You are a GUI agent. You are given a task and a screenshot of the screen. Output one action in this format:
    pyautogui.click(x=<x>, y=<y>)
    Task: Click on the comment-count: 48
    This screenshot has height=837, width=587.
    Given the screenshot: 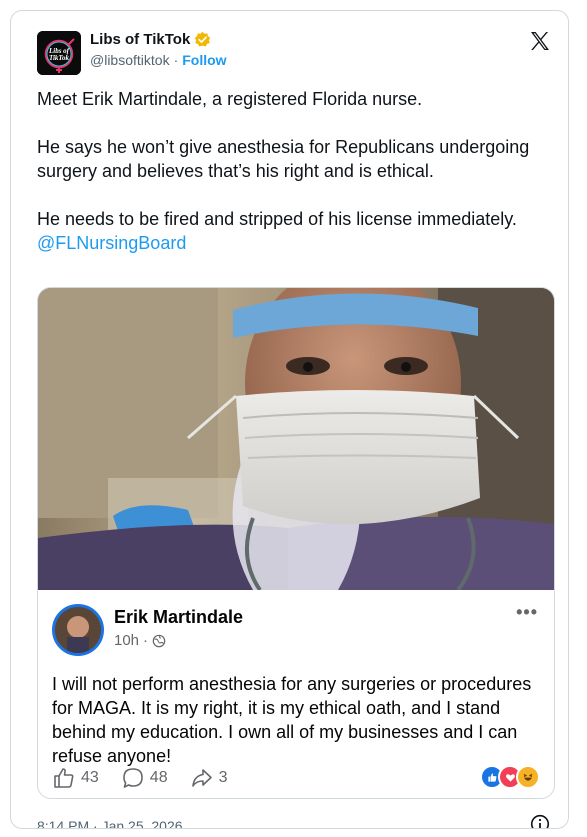 What is the action you would take?
    pyautogui.click(x=158, y=777)
    